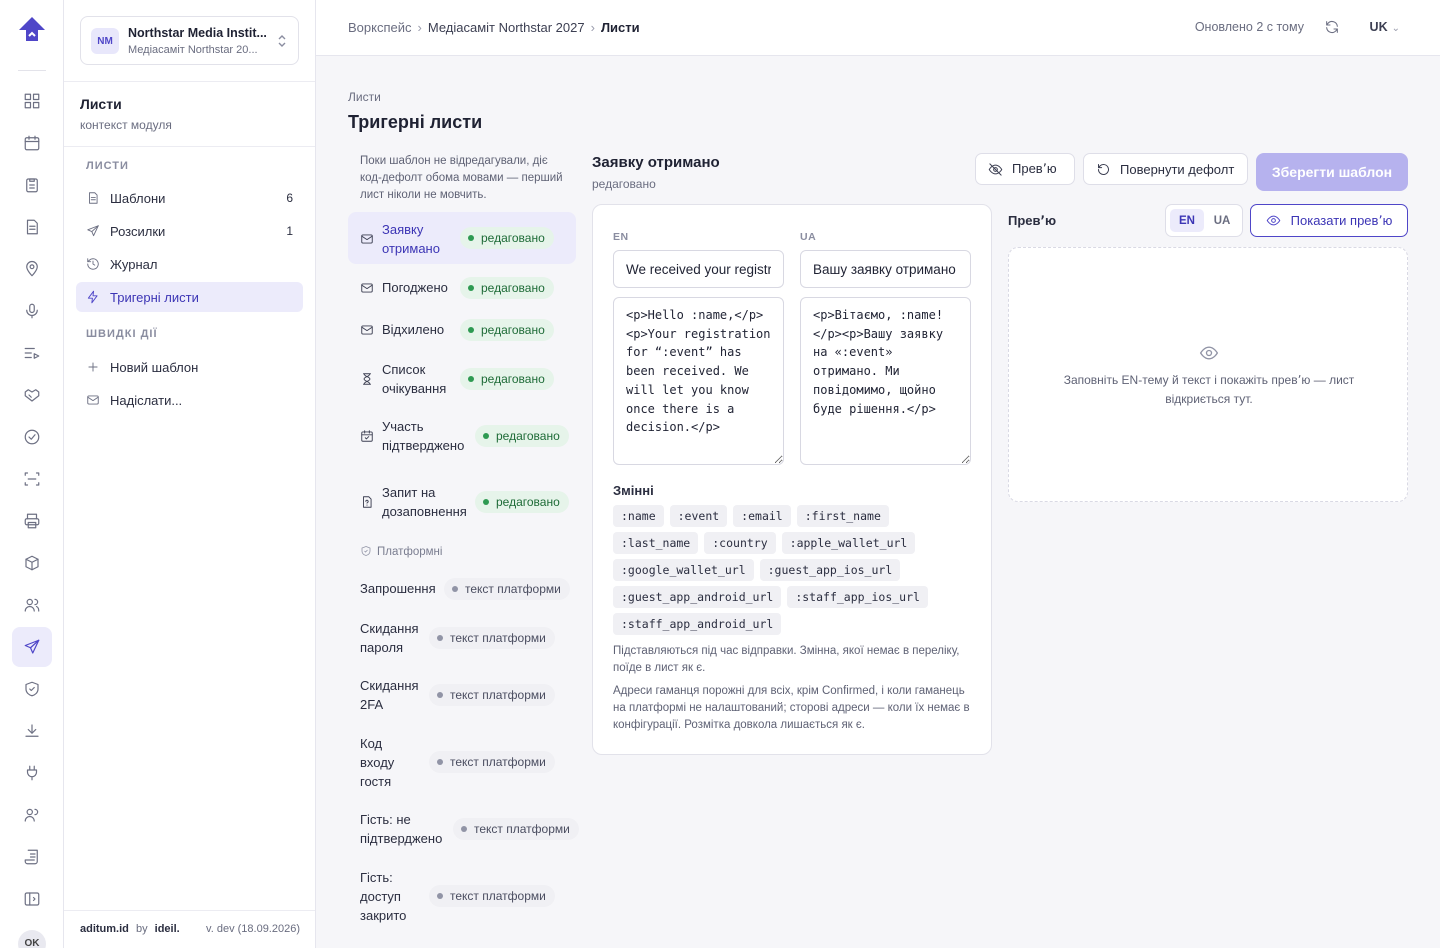  What do you see at coordinates (411, 239) in the screenshot?
I see `trigger-label: Заявку отримано` at bounding box center [411, 239].